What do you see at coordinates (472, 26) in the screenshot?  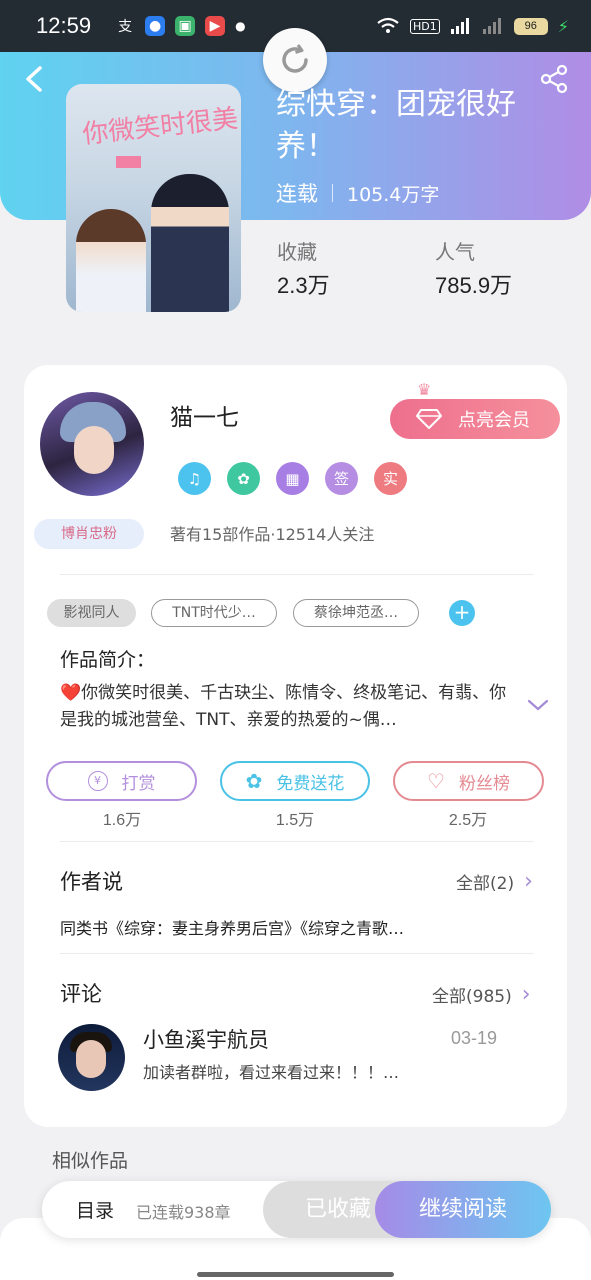 I see `status-right: HD1 96 ⚡` at bounding box center [472, 26].